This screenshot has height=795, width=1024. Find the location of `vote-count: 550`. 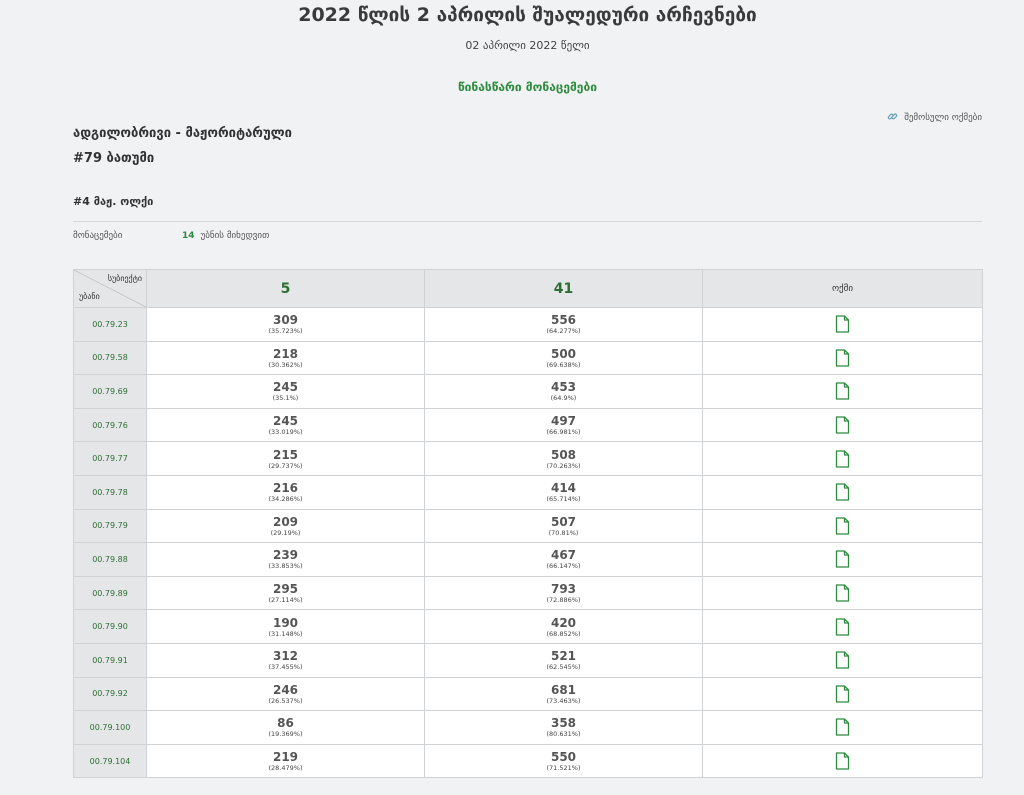

vote-count: 550 is located at coordinates (563, 757).